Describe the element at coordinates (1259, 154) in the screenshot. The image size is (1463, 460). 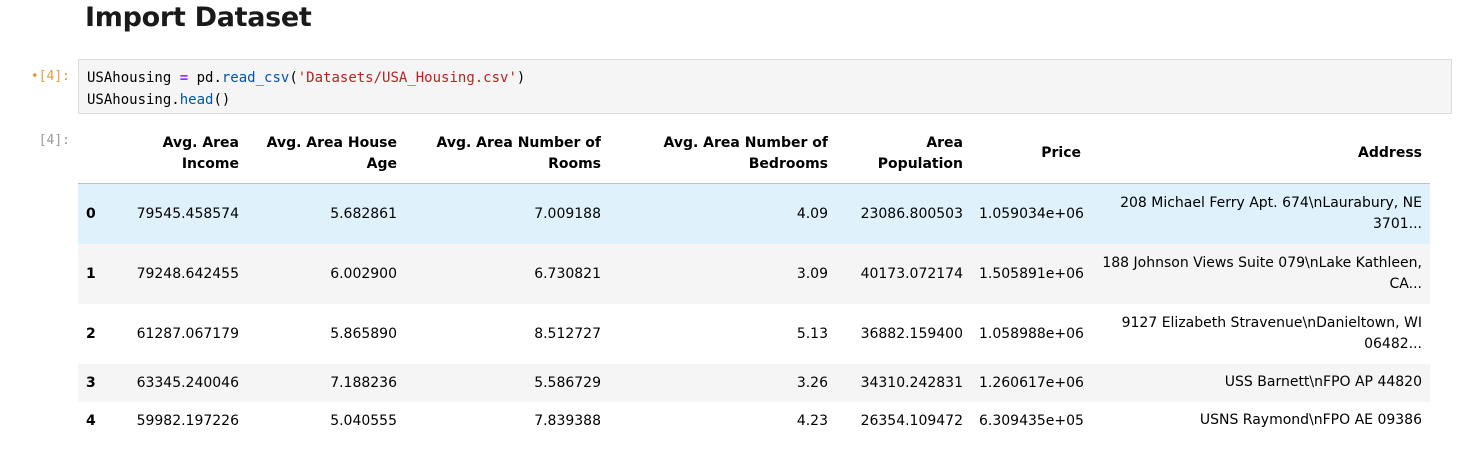
I see `column-header-address: Address` at that location.